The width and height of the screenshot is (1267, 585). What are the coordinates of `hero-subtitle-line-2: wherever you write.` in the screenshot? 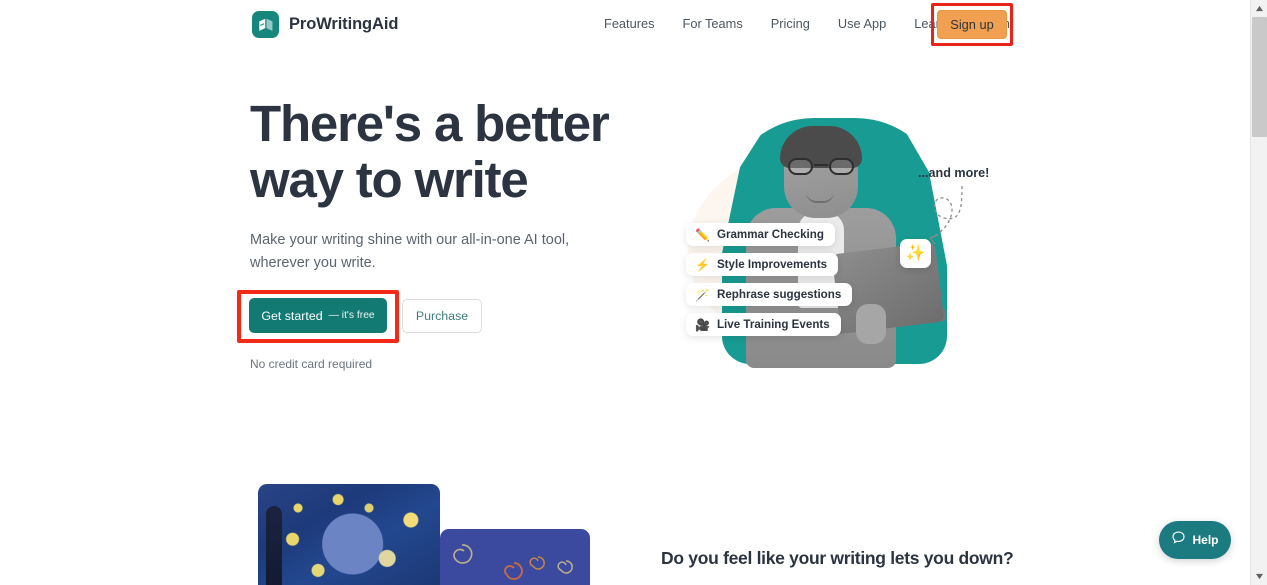 It's located at (313, 263).